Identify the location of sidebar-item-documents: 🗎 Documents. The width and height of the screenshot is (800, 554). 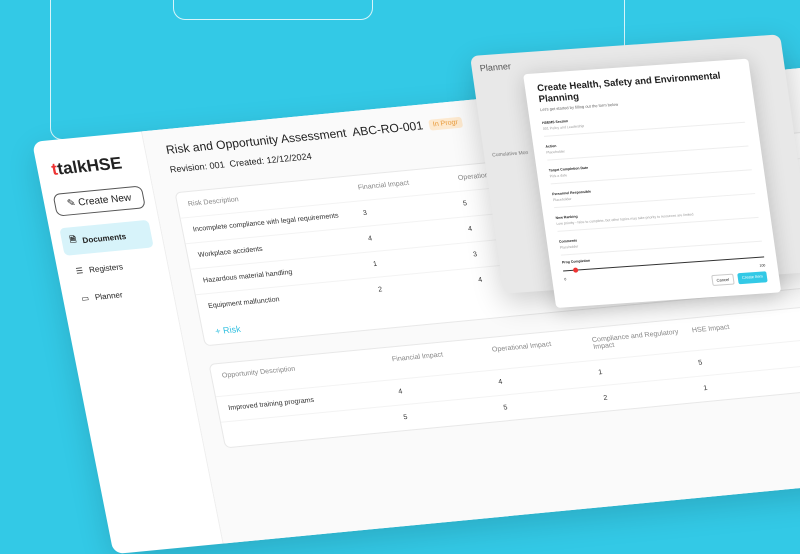
(106, 237).